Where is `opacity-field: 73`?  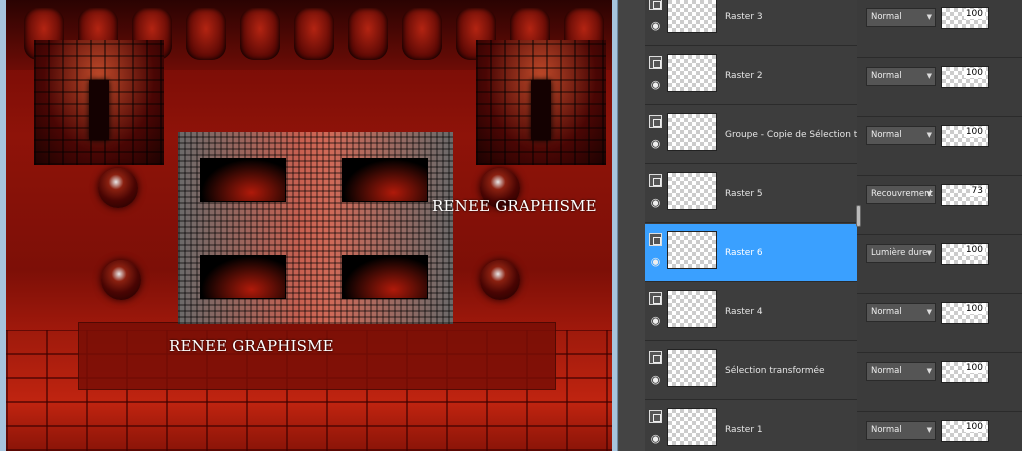 opacity-field: 73 is located at coordinates (965, 195).